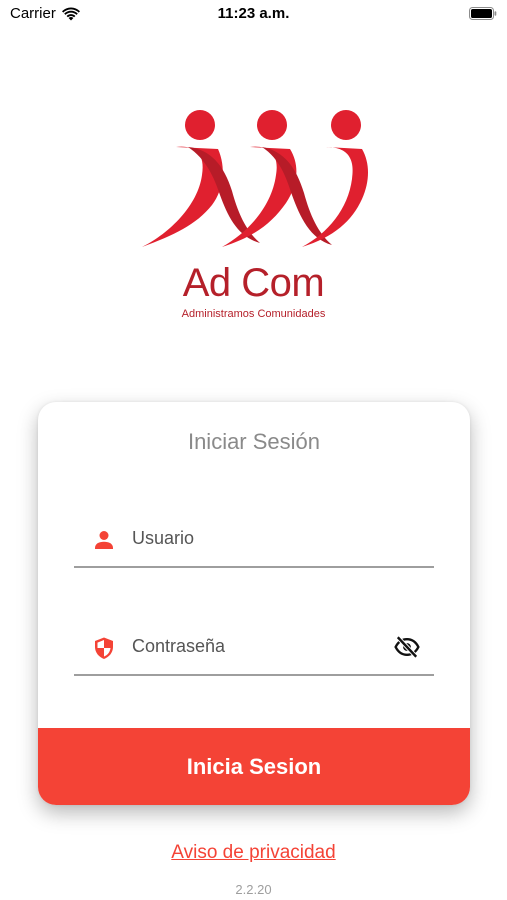 The image size is (507, 900). I want to click on app-version: 2.2.20, so click(253, 889).